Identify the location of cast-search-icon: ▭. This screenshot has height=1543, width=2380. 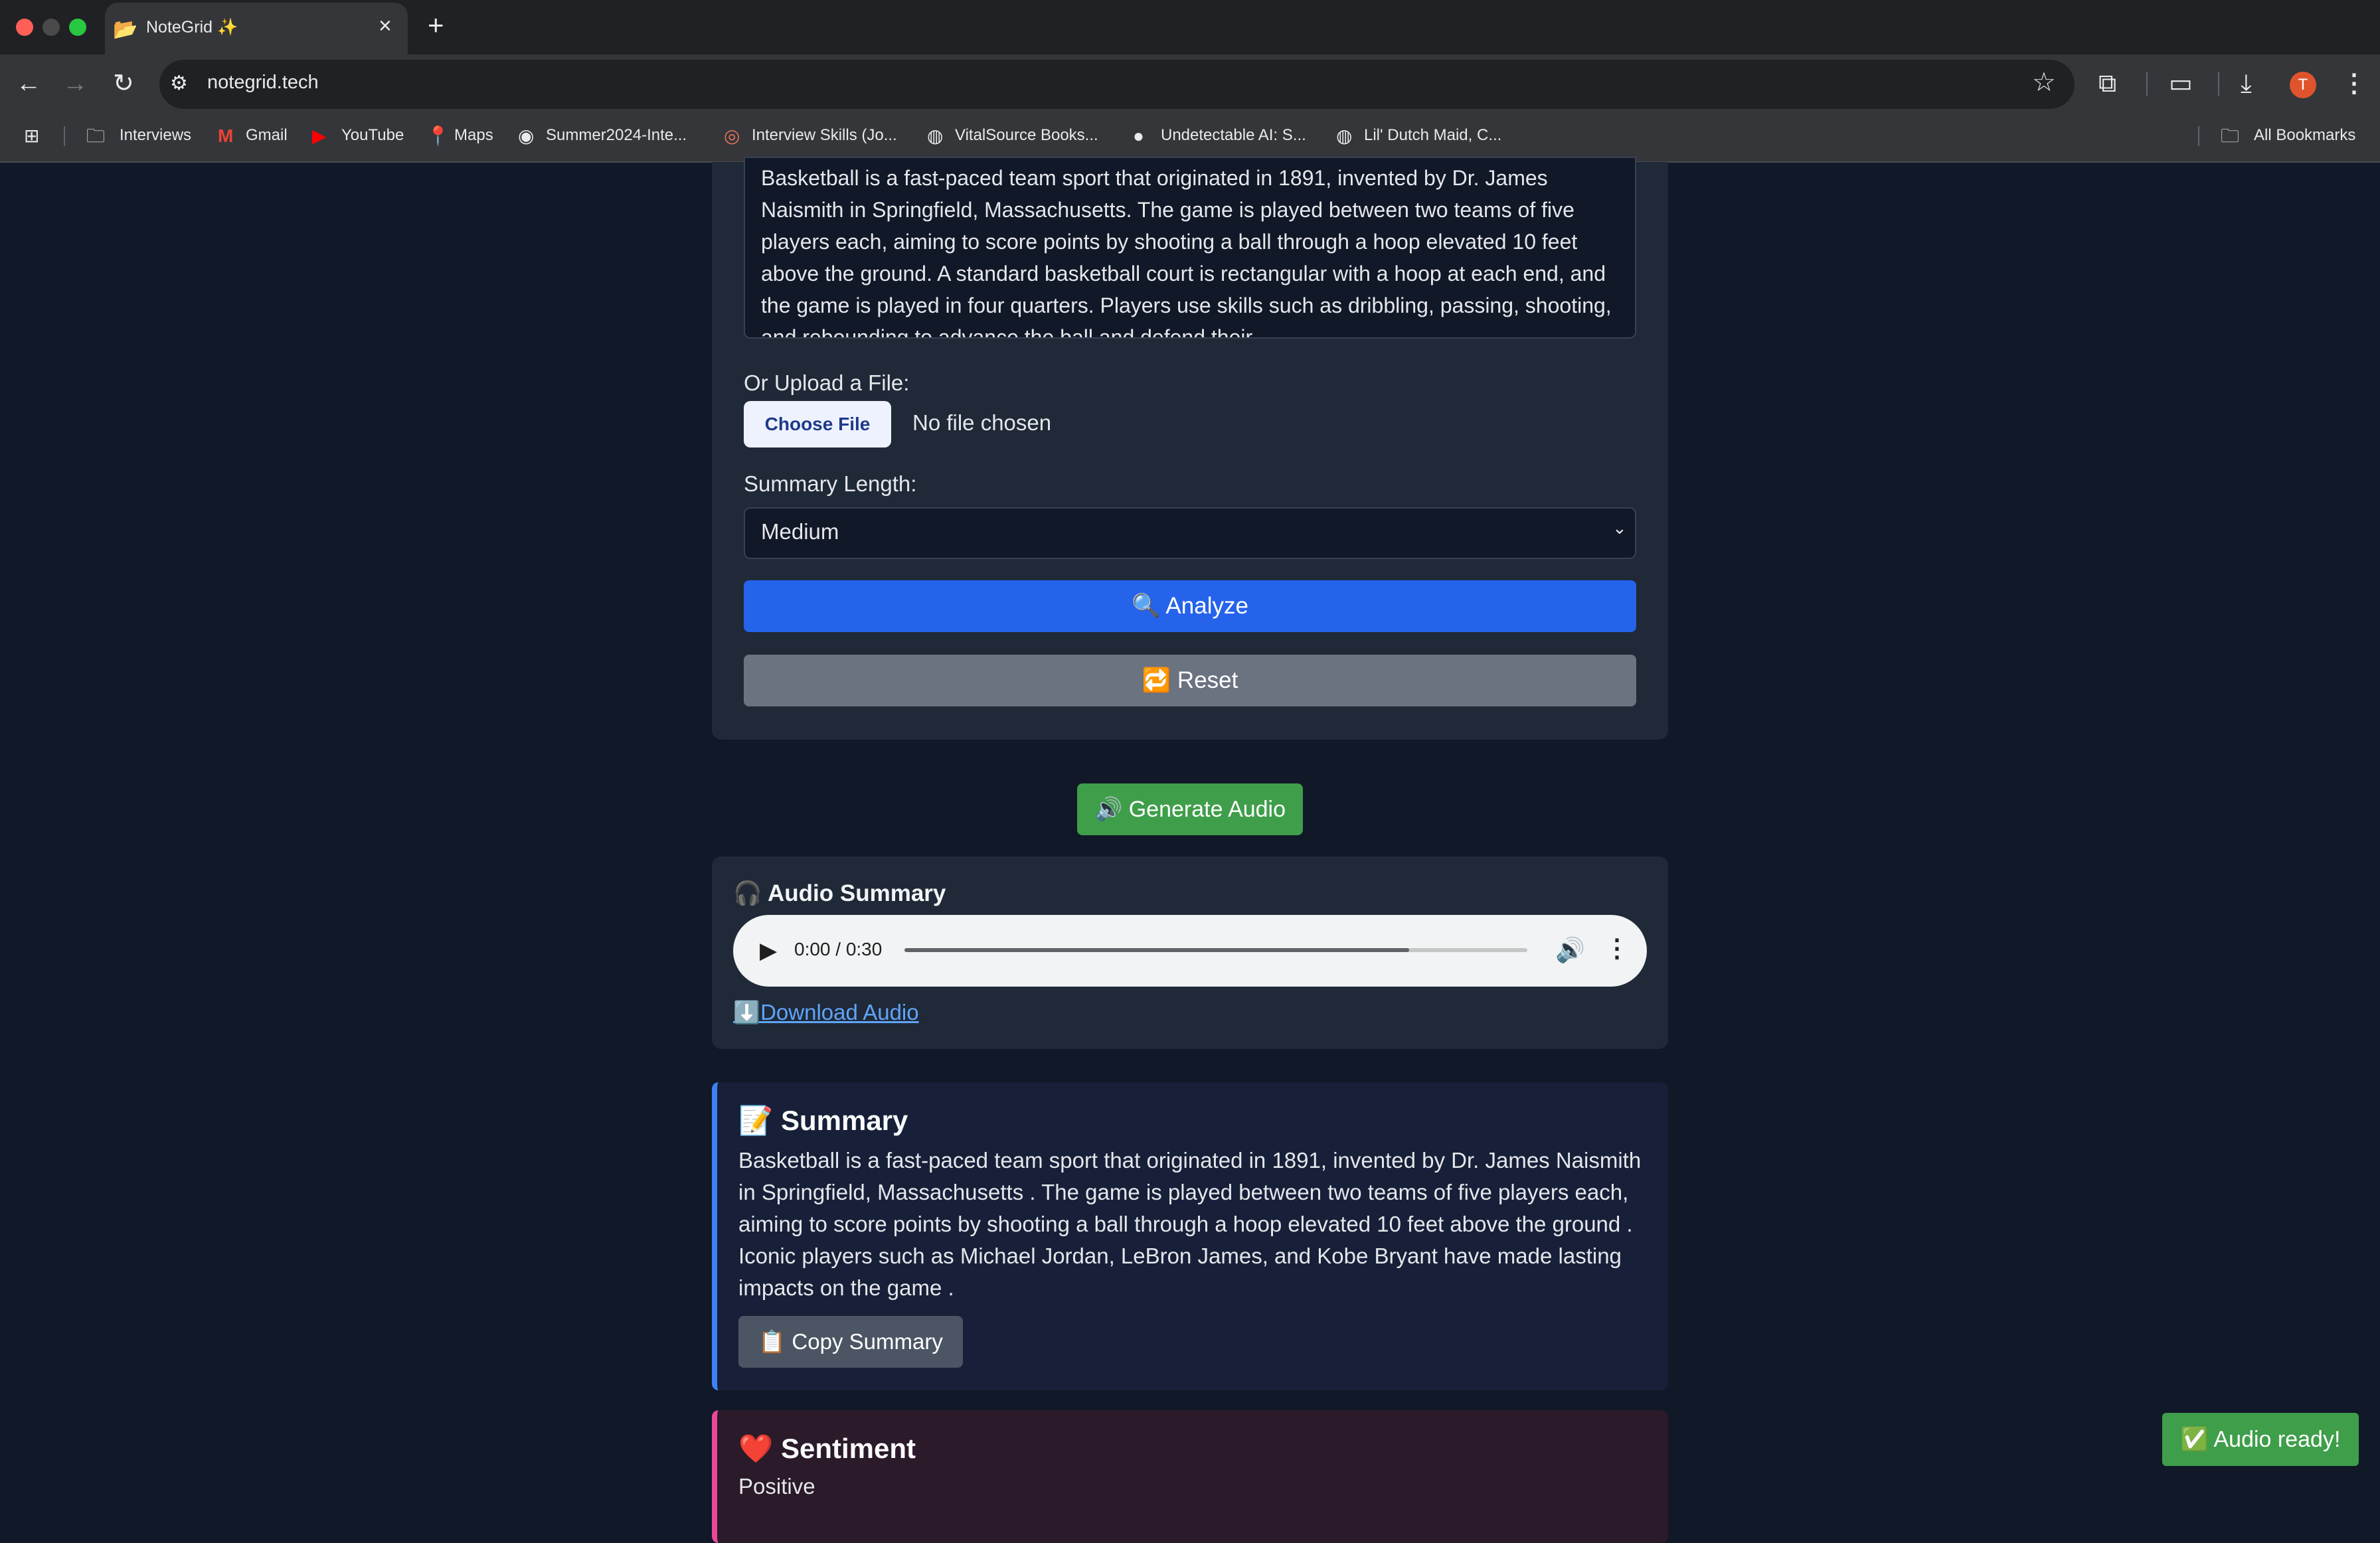
(2181, 83).